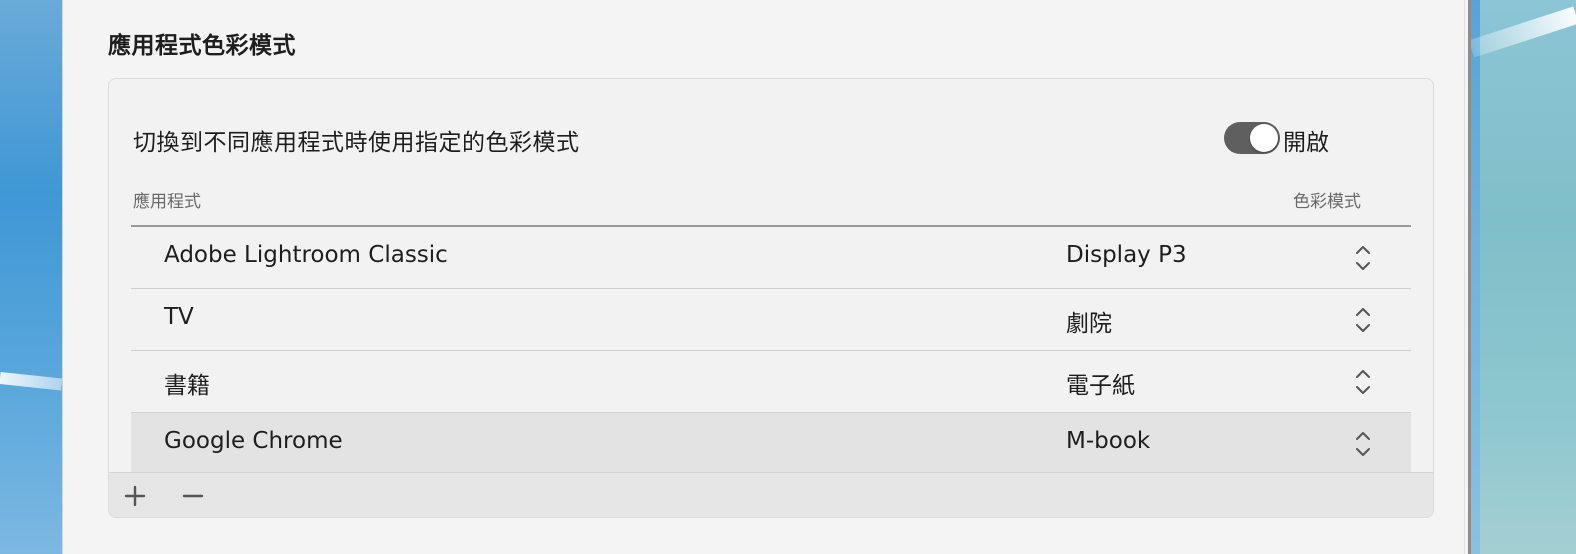 This screenshot has width=1576, height=554. Describe the element at coordinates (1528, 277) in the screenshot. I see `desktop-wallpaper-right` at that location.